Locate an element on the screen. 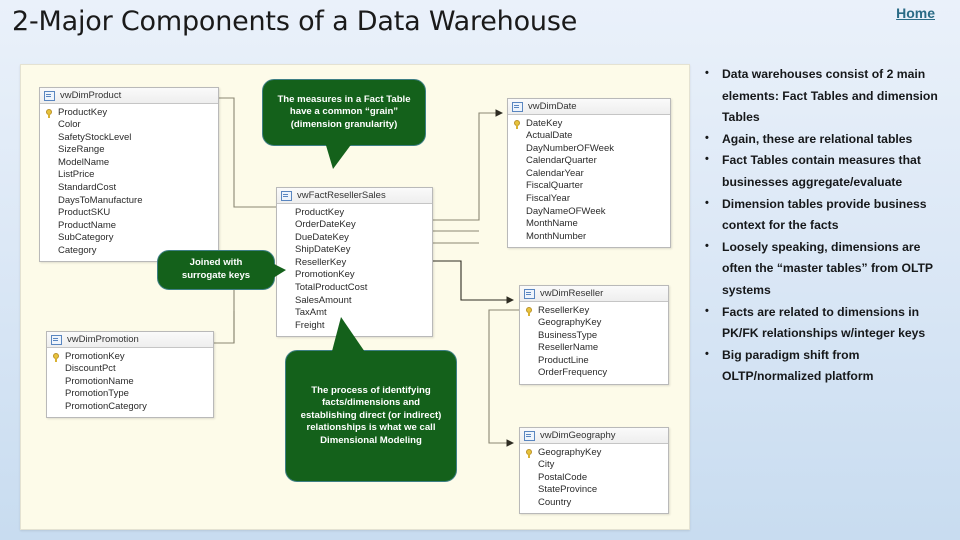 The image size is (960, 540). er-field: DayNumberOFWeek is located at coordinates (570, 148).